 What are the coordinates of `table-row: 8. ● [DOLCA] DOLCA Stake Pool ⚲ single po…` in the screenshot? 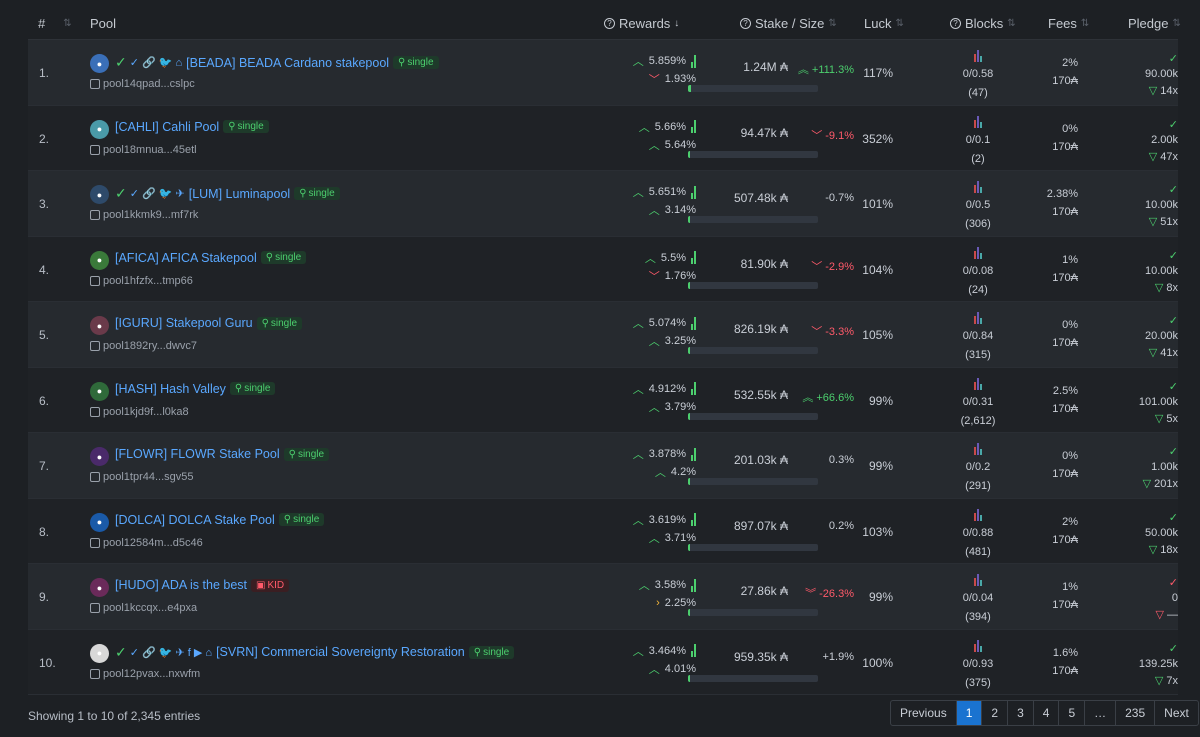 It's located at (603, 531).